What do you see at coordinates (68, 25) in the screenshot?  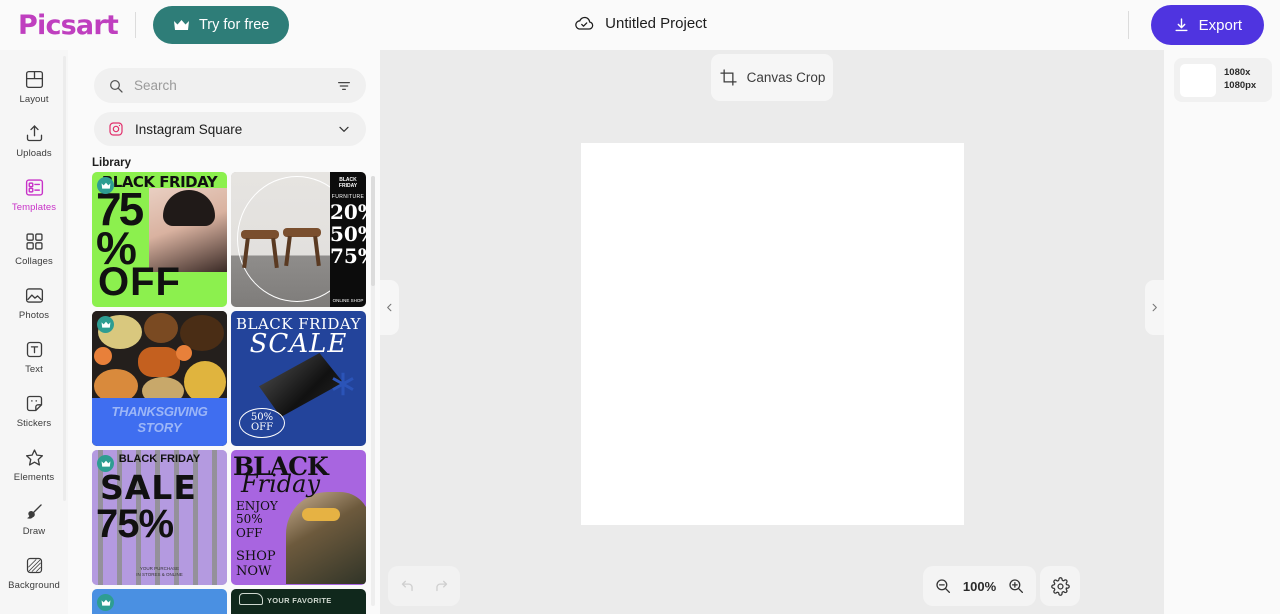 I see `picsart-logo: Picsart` at bounding box center [68, 25].